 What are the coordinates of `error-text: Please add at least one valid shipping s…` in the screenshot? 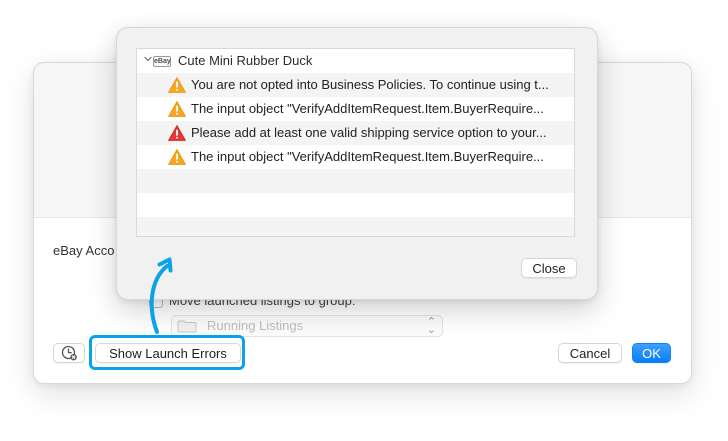 It's located at (369, 132).